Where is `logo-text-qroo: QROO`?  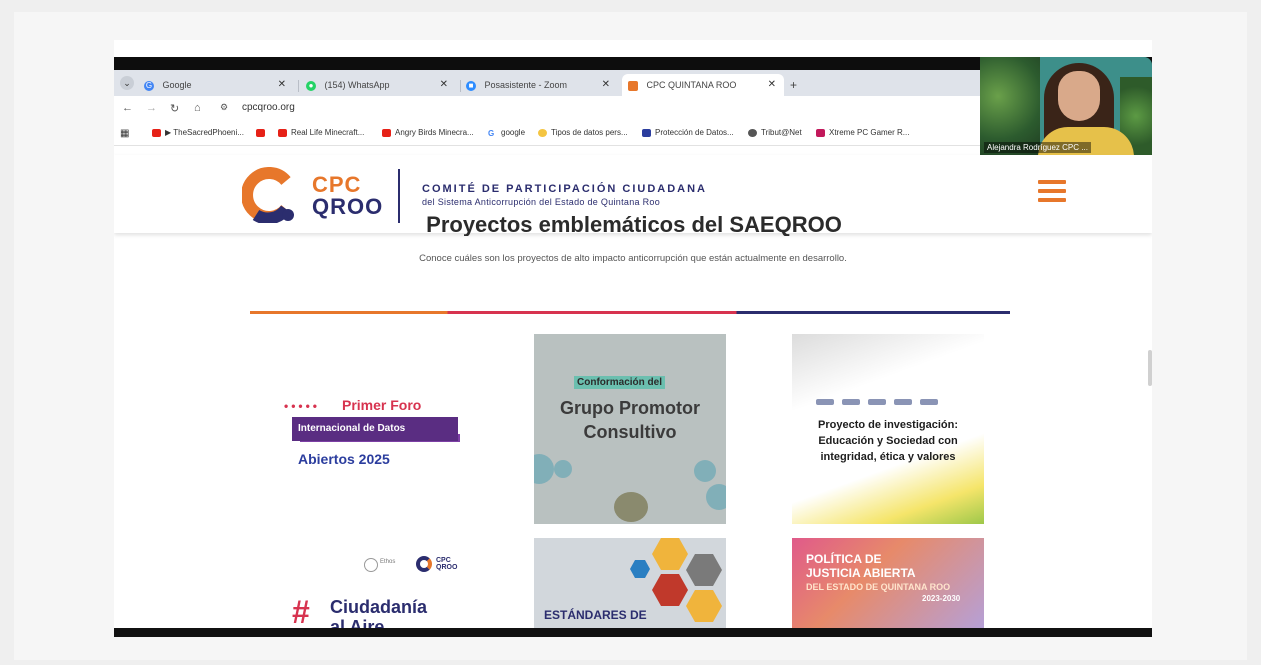
logo-text-qroo: QROO is located at coordinates (348, 206).